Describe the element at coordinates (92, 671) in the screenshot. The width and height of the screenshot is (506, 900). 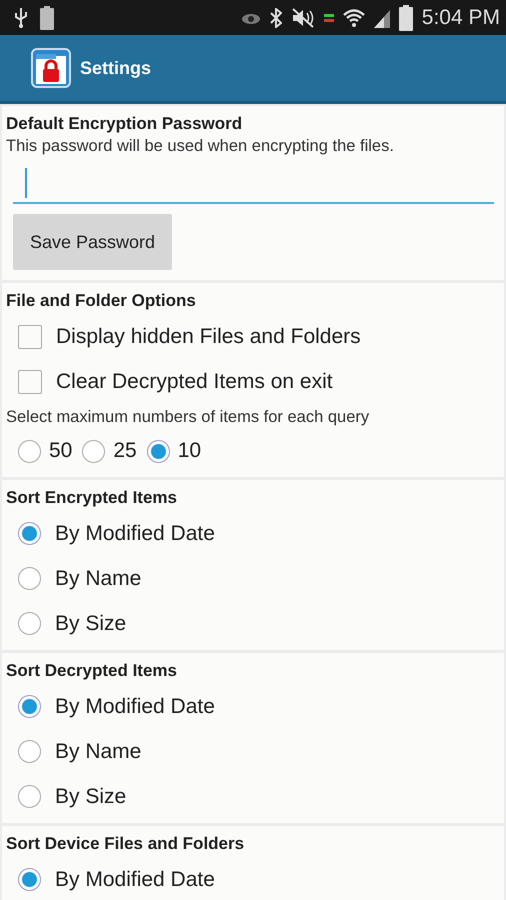
I see `section-title: Sort Decrypted Items` at that location.